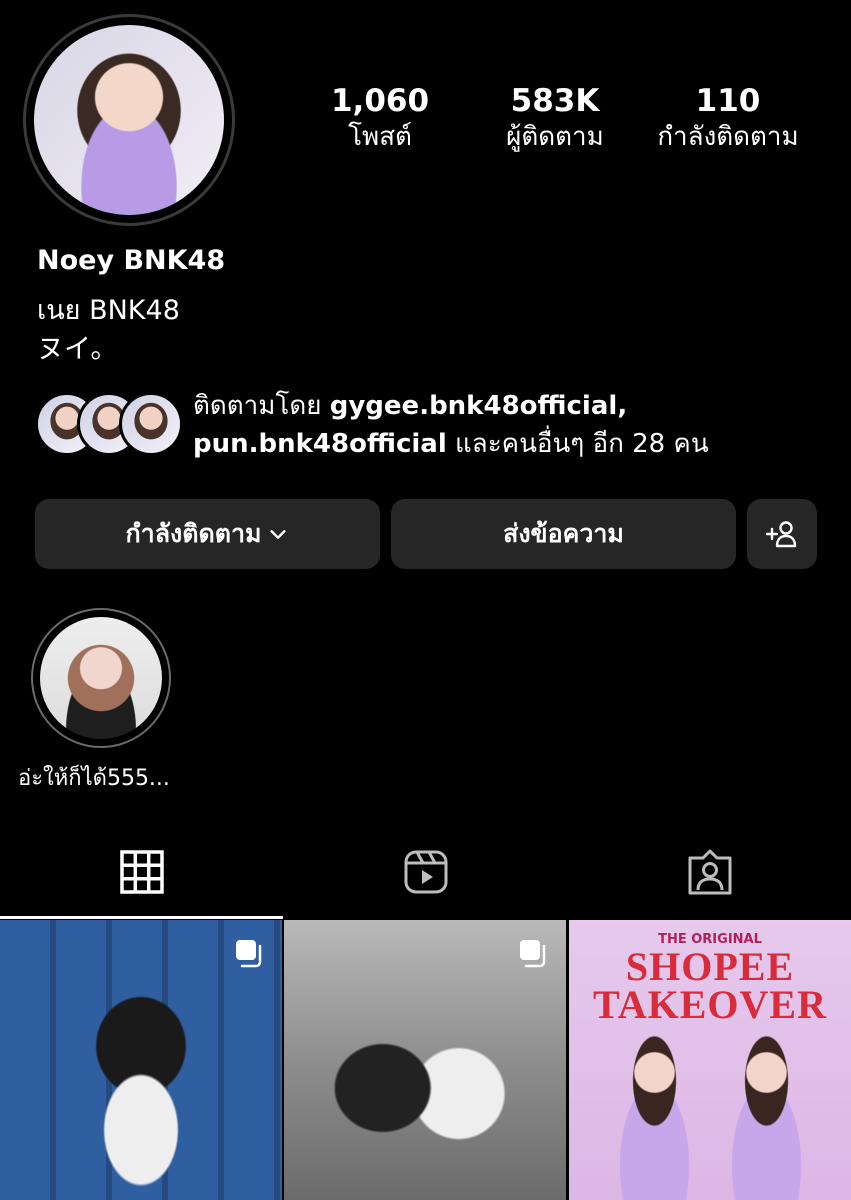  What do you see at coordinates (77, 349) in the screenshot?
I see `bio-line-2: ヌイ。` at bounding box center [77, 349].